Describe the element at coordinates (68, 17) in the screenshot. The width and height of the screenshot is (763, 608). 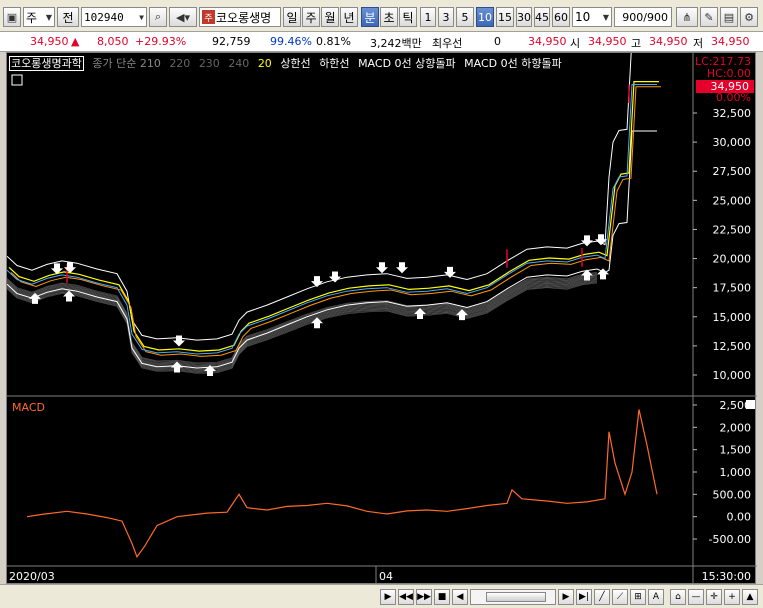
I see `prefix-button: 전` at that location.